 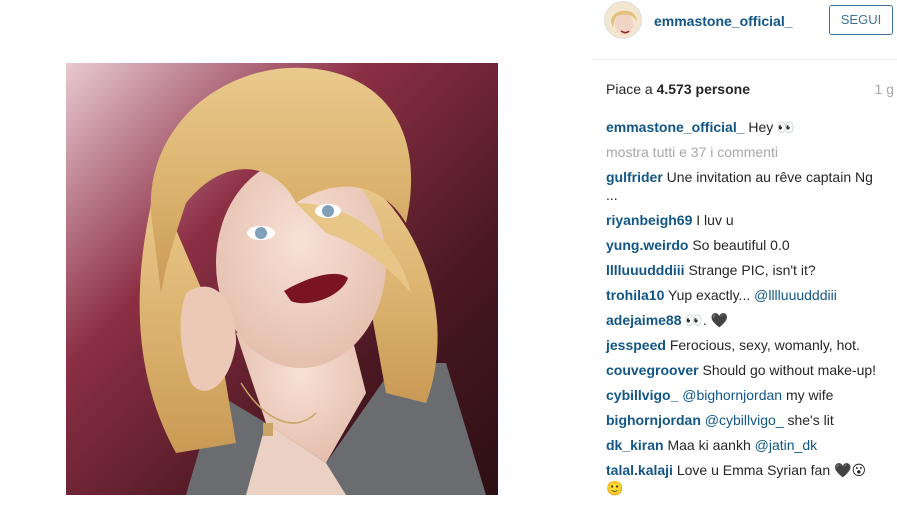 What do you see at coordinates (644, 320) in the screenshot?
I see `comment-author: adejaime88` at bounding box center [644, 320].